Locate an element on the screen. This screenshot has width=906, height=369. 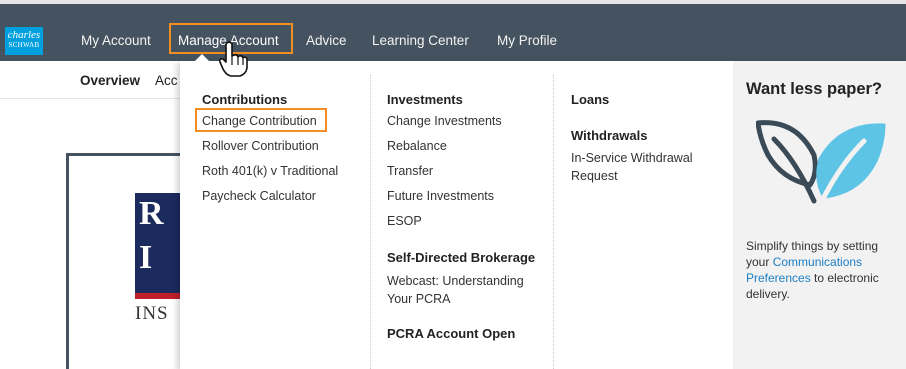
plan-sponsor-logo-block: R I is located at coordinates (160, 243).